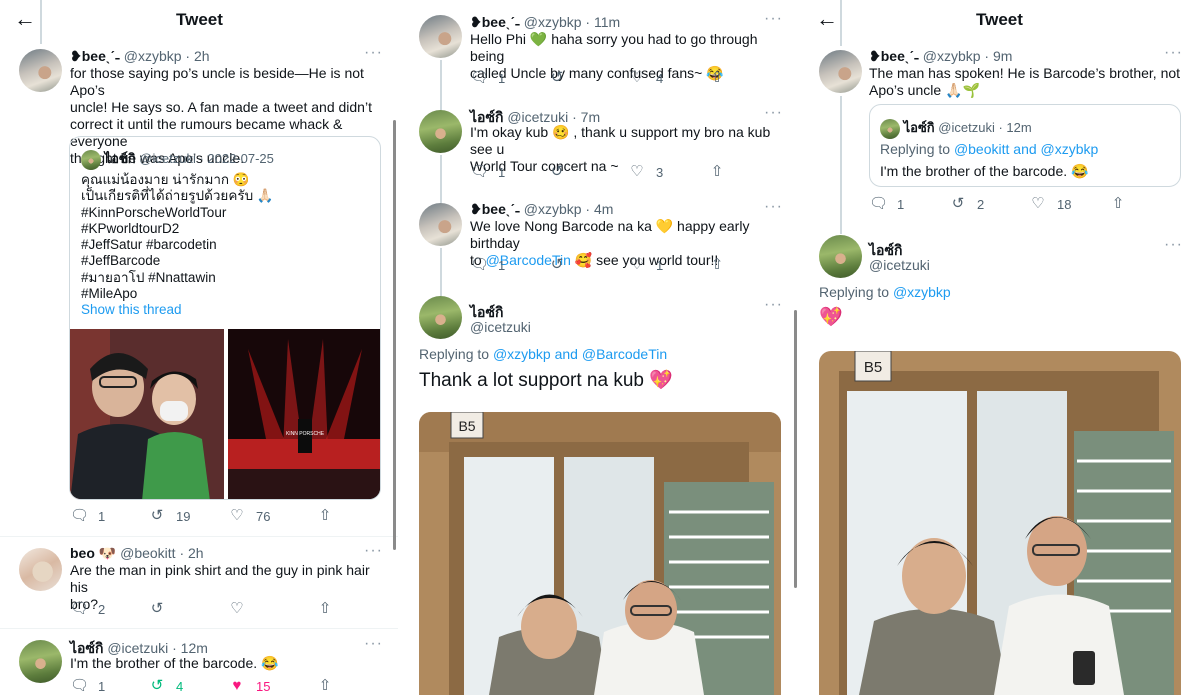  I want to click on quote-line: เป็นเกียรติที่ได้ถ่ายรูปด้วยครับ 🙏🏻, so click(177, 196).